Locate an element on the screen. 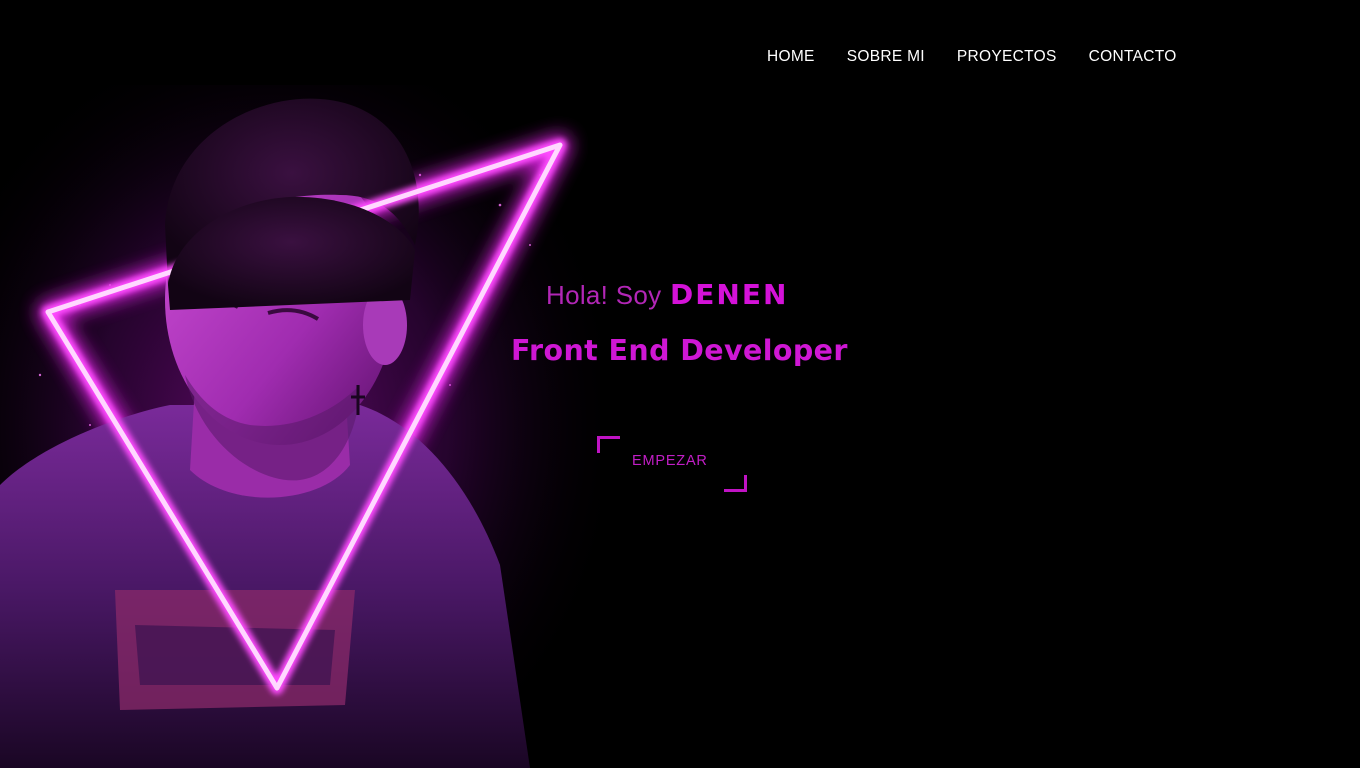 The height and width of the screenshot is (768, 1360). nav-link-contacto: CONTACTO is located at coordinates (1133, 56).